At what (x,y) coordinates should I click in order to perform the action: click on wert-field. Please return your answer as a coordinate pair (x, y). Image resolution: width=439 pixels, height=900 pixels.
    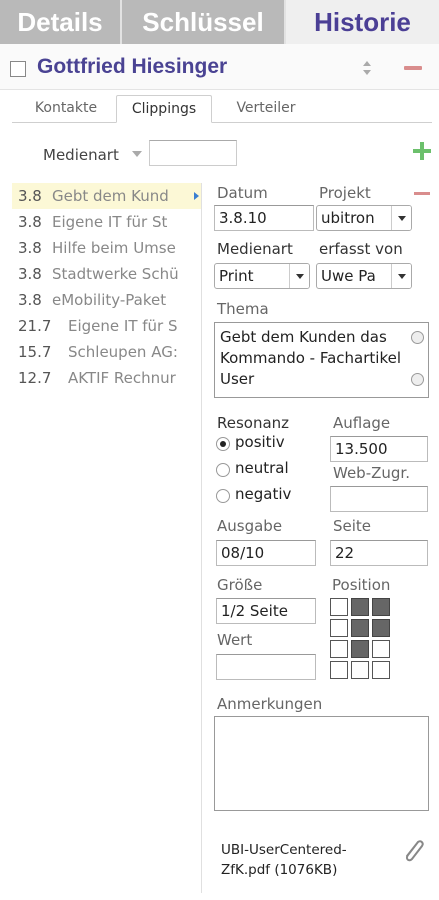
    Looking at the image, I should click on (266, 667).